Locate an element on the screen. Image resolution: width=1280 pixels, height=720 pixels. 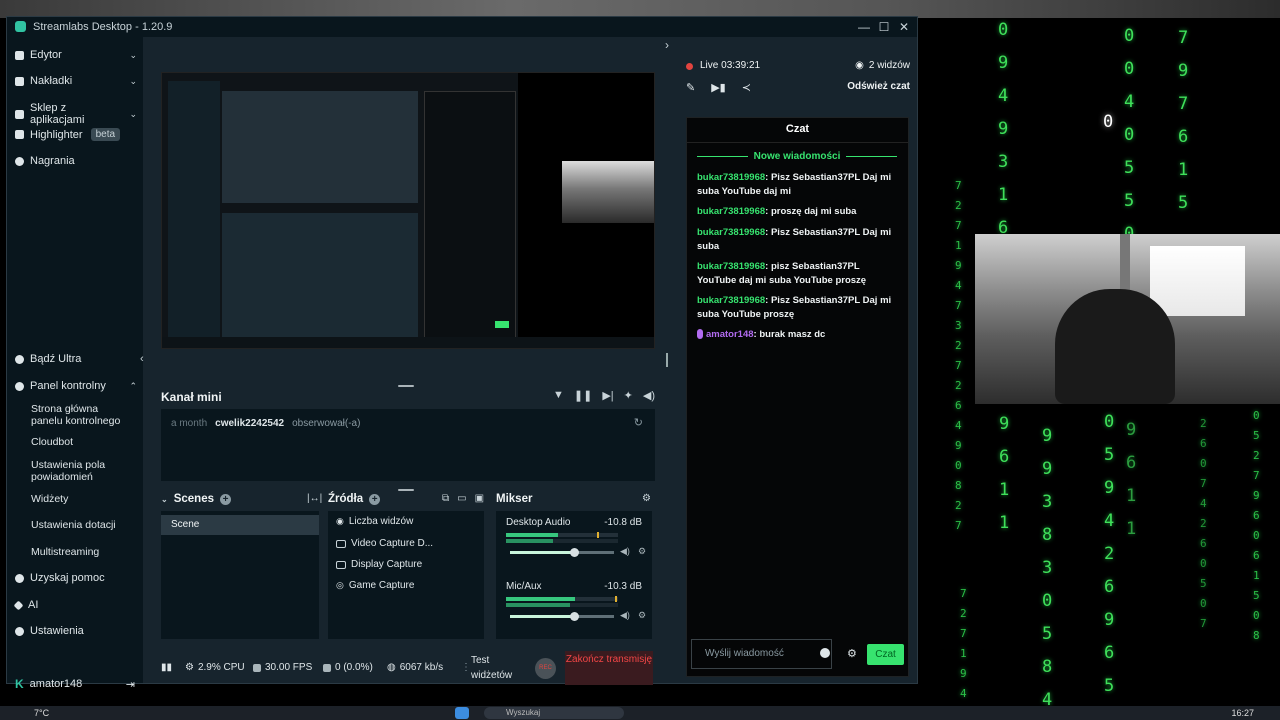
sidebar-sub-alertbox: Ustawienia pola powiadomień is located at coordinates (81, 471).